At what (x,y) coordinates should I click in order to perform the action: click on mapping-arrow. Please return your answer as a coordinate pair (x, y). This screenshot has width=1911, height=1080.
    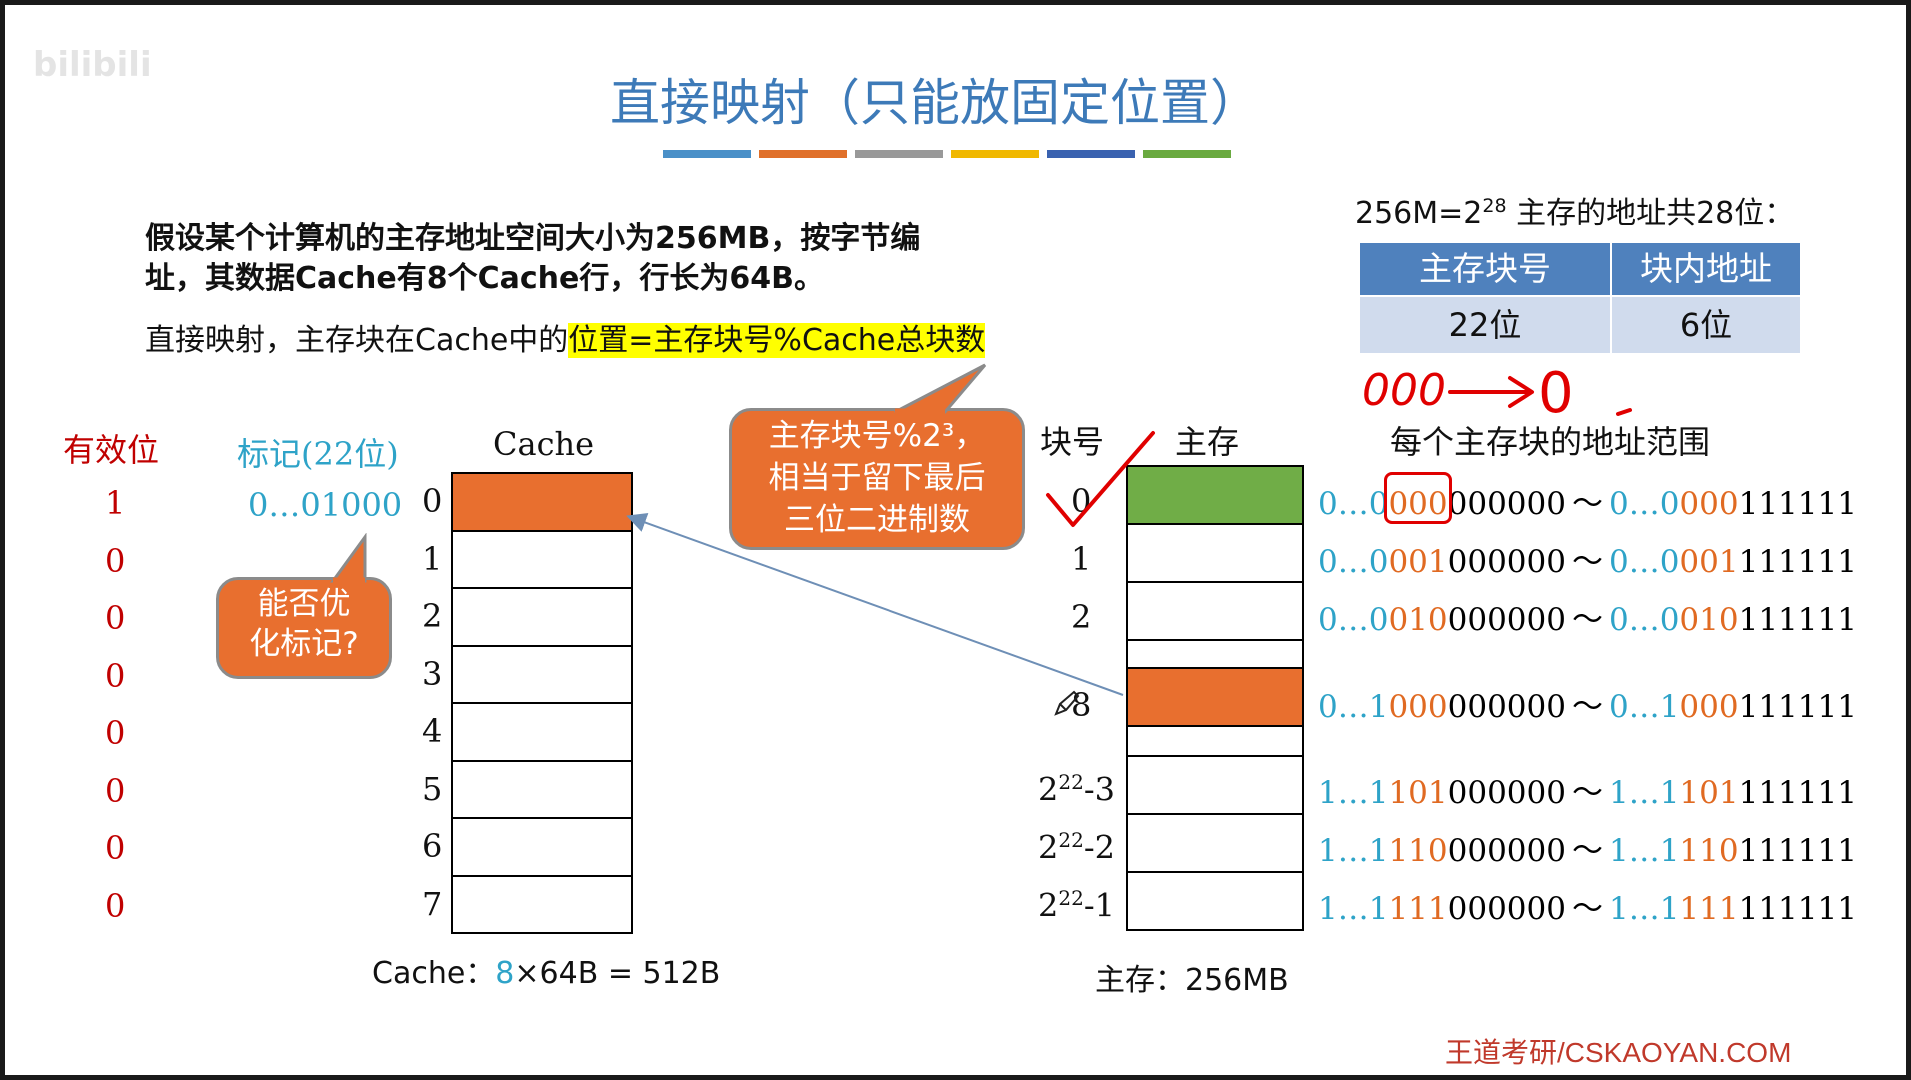
    Looking at the image, I should click on (875, 604).